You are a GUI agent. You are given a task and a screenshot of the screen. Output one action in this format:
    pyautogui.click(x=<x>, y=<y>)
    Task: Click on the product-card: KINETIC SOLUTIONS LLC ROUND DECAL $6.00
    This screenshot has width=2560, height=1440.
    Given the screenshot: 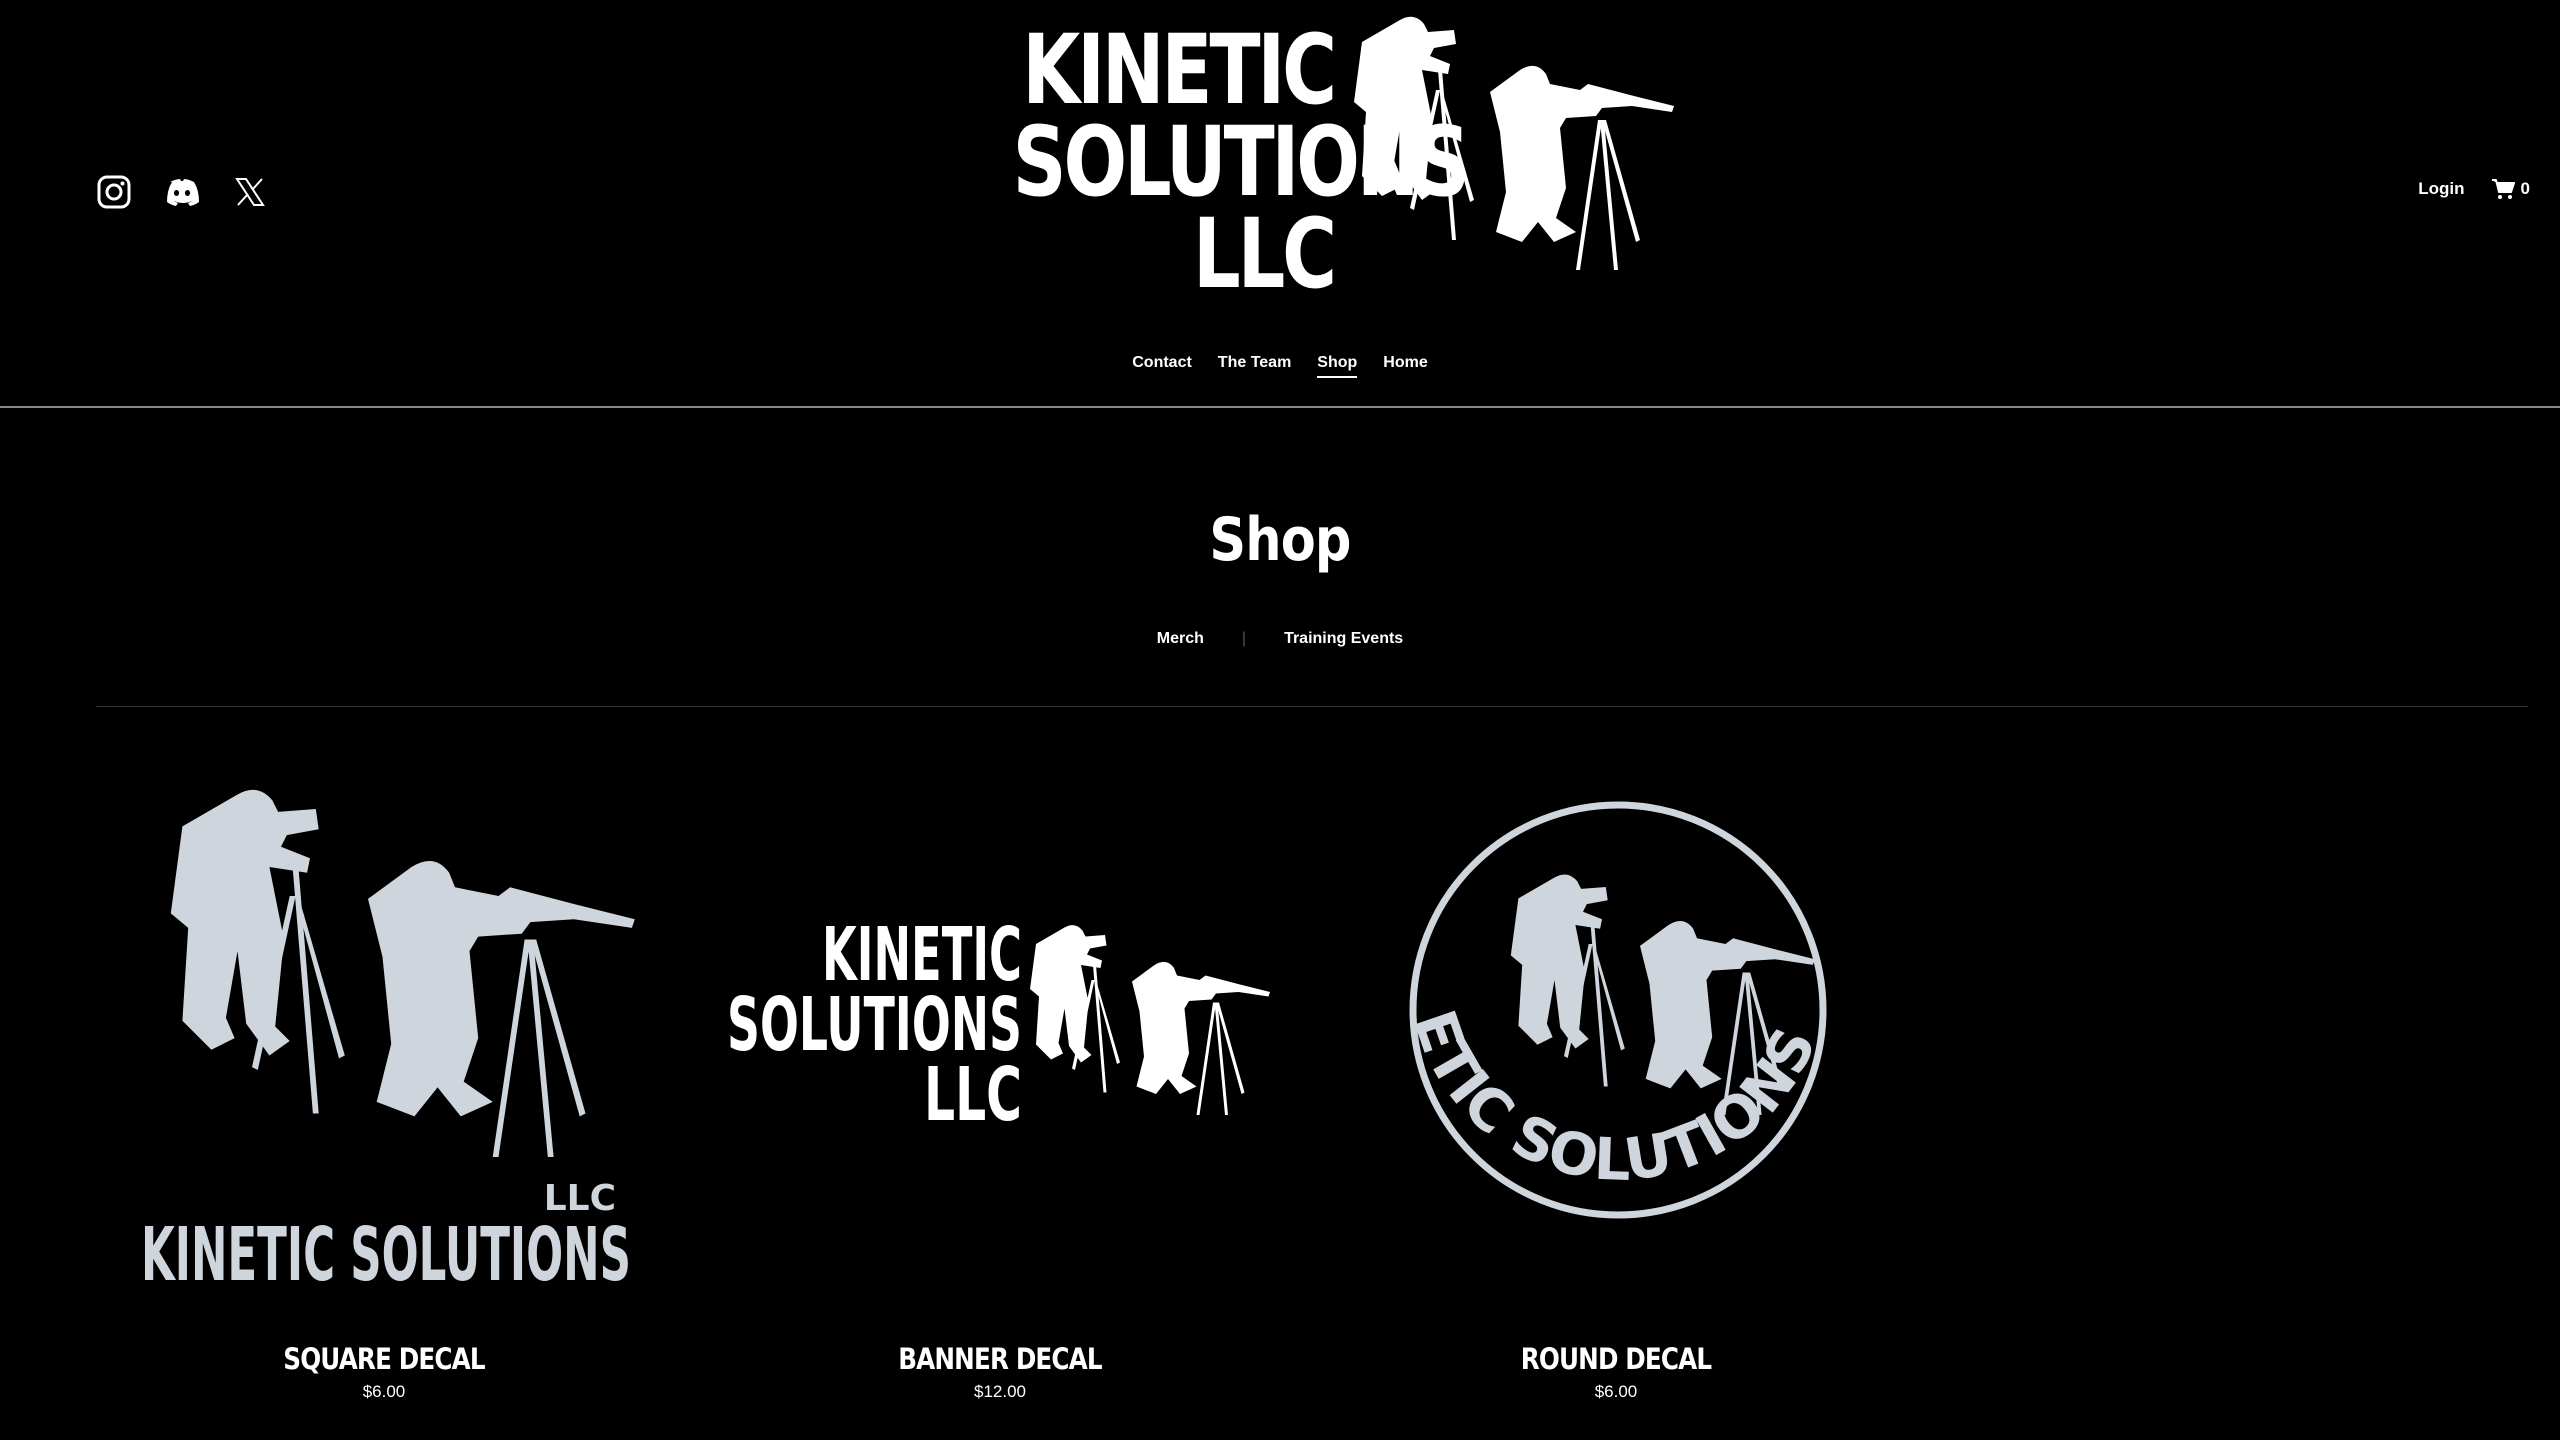 What is the action you would take?
    pyautogui.click(x=1604, y=1064)
    